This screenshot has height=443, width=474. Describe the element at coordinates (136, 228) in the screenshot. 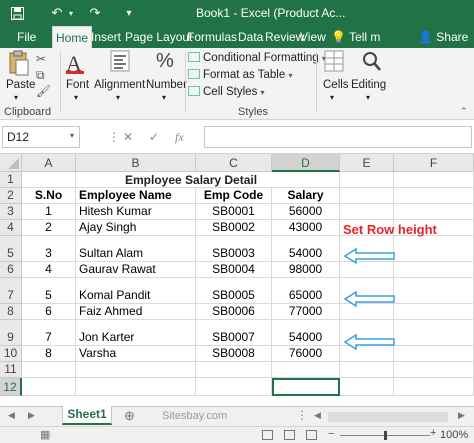

I see `table-cell: Ajay Singh` at that location.